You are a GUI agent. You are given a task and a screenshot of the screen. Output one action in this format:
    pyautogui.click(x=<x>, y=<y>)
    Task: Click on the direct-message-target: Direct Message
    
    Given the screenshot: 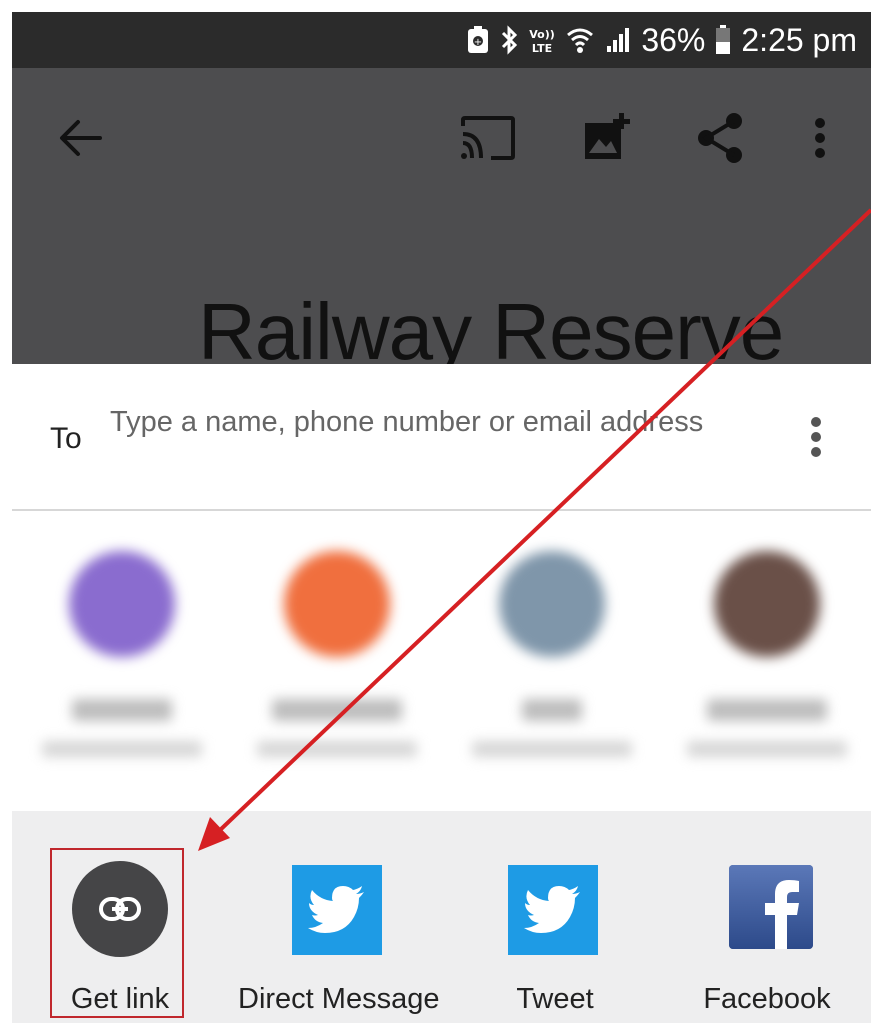 What is the action you would take?
    pyautogui.click(x=339, y=937)
    